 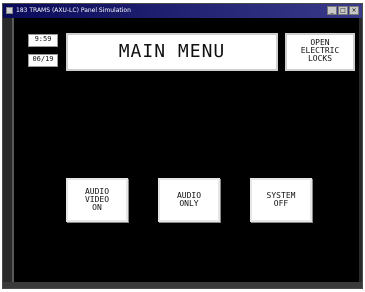 What do you see at coordinates (9, 10) in the screenshot?
I see `app-icon` at bounding box center [9, 10].